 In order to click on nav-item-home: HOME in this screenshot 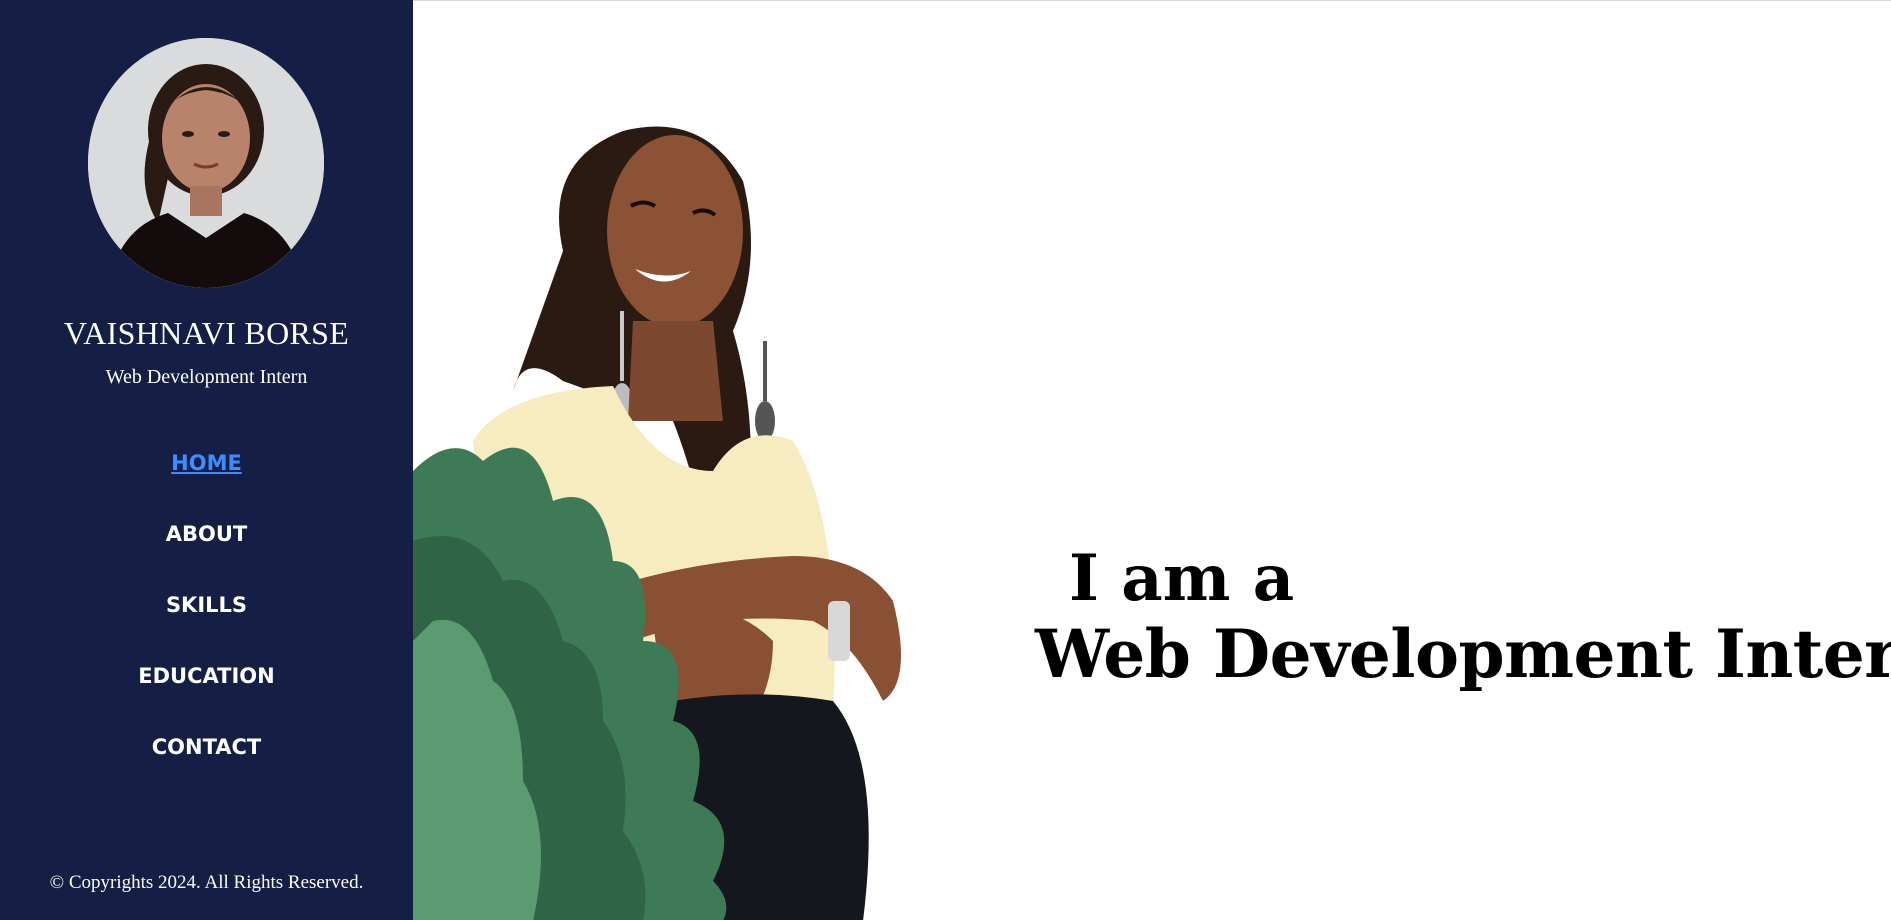, I will do `click(206, 483)`.